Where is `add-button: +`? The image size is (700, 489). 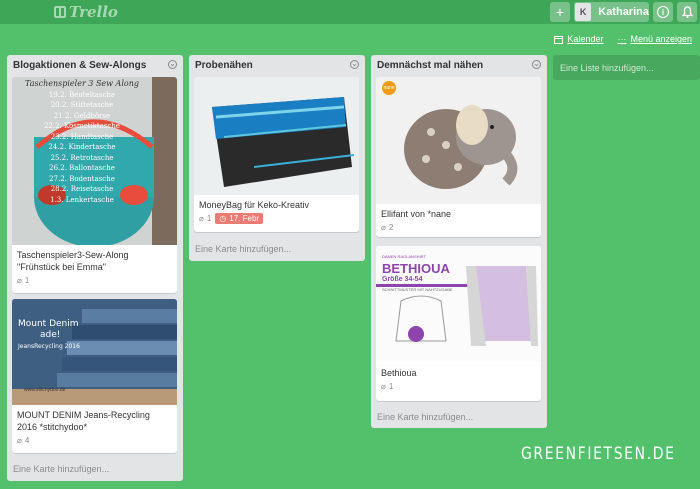 add-button: + is located at coordinates (560, 12).